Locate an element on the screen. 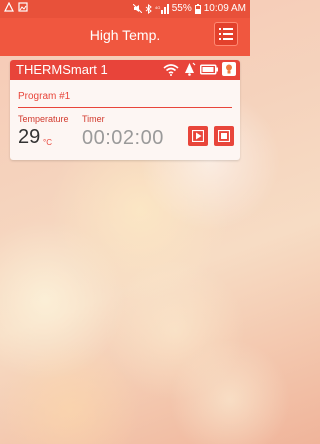 This screenshot has height=444, width=320. temperature-unit: °C is located at coordinates (47, 142).